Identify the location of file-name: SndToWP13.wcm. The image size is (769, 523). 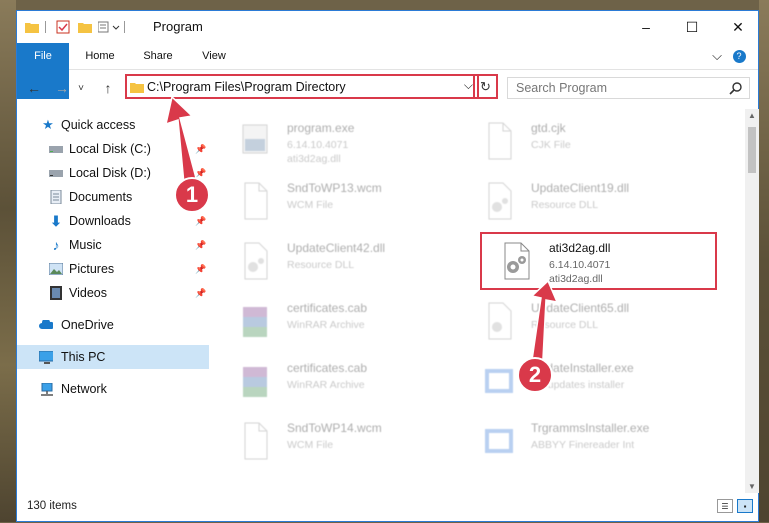
(334, 188).